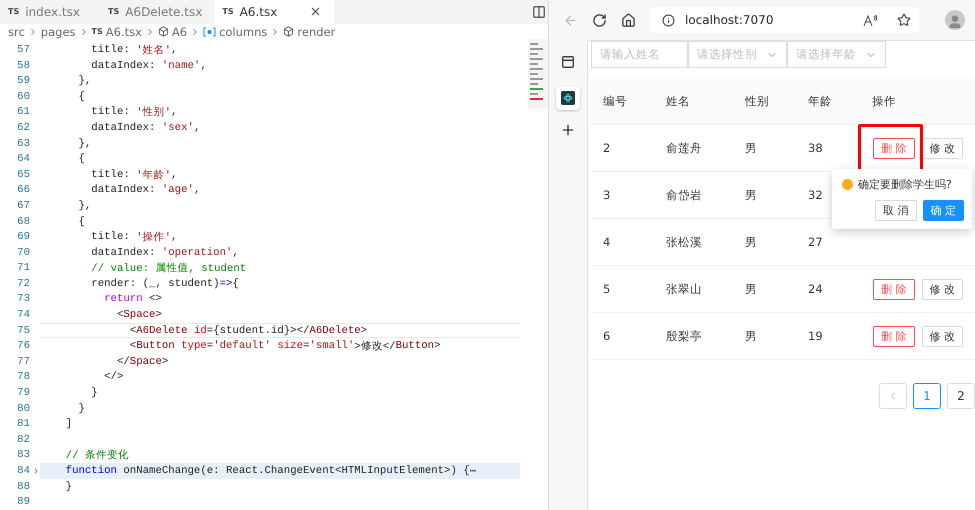 This screenshot has height=510, width=975. Describe the element at coordinates (133, 300) in the screenshot. I see `code-line: return <>` at that location.